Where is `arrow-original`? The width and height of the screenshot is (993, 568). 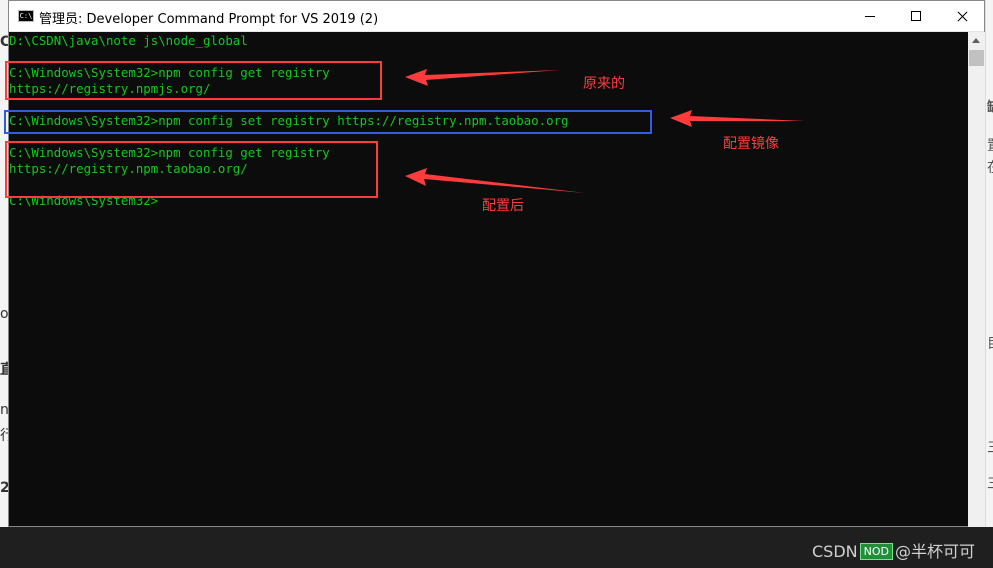 arrow-original is located at coordinates (482, 77).